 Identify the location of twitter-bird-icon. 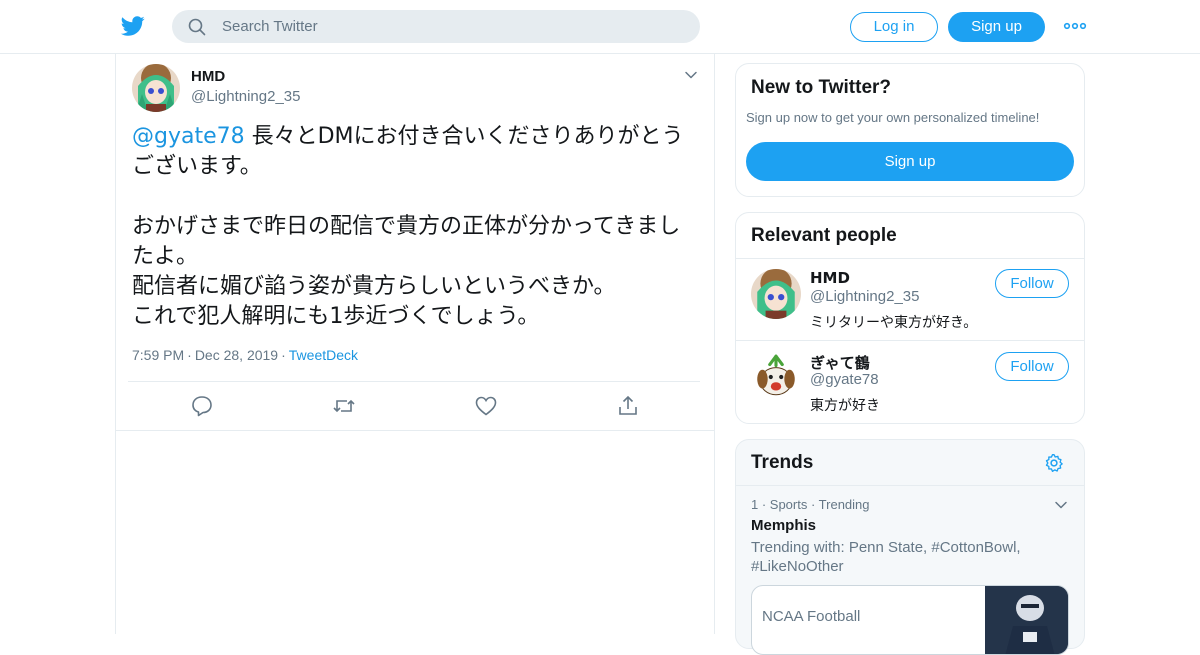
(133, 26).